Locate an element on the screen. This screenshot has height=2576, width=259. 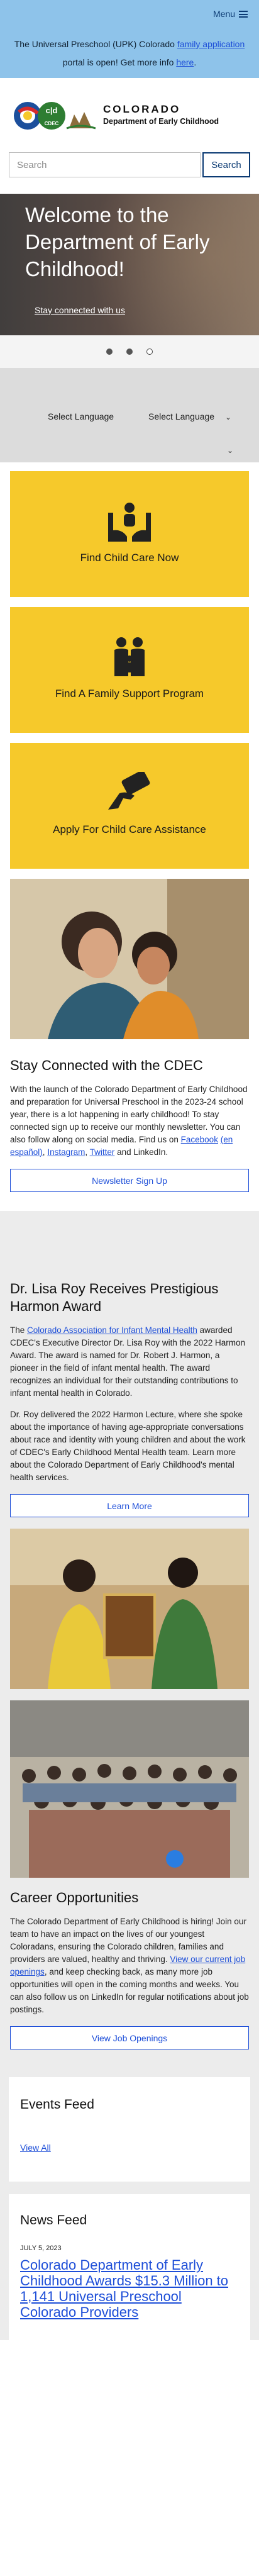
hamburger-icon is located at coordinates (244, 14).